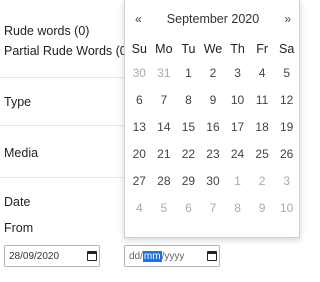 The height and width of the screenshot is (282, 320). What do you see at coordinates (262, 73) in the screenshot?
I see `calendar-day: 4` at bounding box center [262, 73].